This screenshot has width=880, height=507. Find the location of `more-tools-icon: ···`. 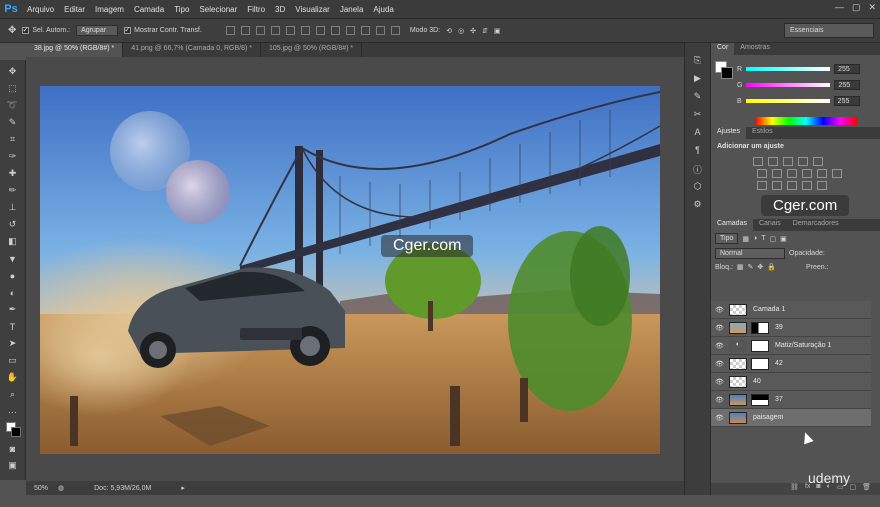

more-tools-icon: ··· is located at coordinates (13, 411).